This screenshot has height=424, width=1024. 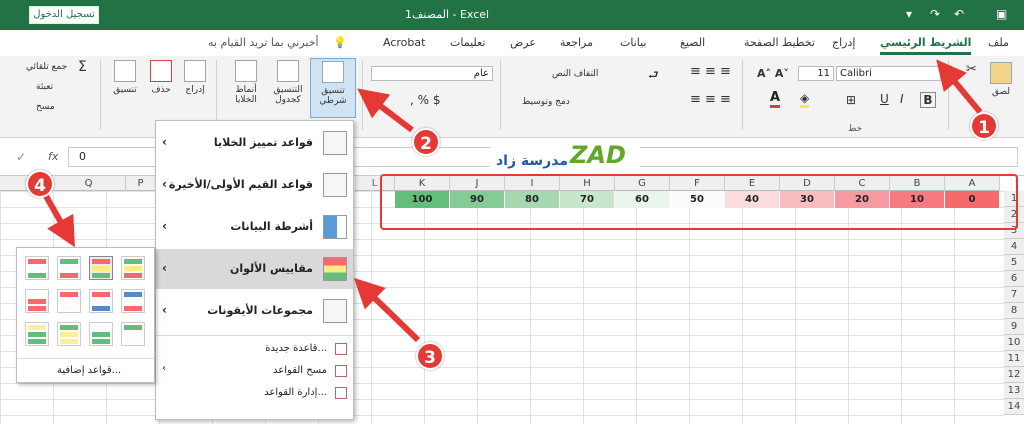 What do you see at coordinates (45, 107) in the screenshot?
I see `clear-button: مسح` at bounding box center [45, 107].